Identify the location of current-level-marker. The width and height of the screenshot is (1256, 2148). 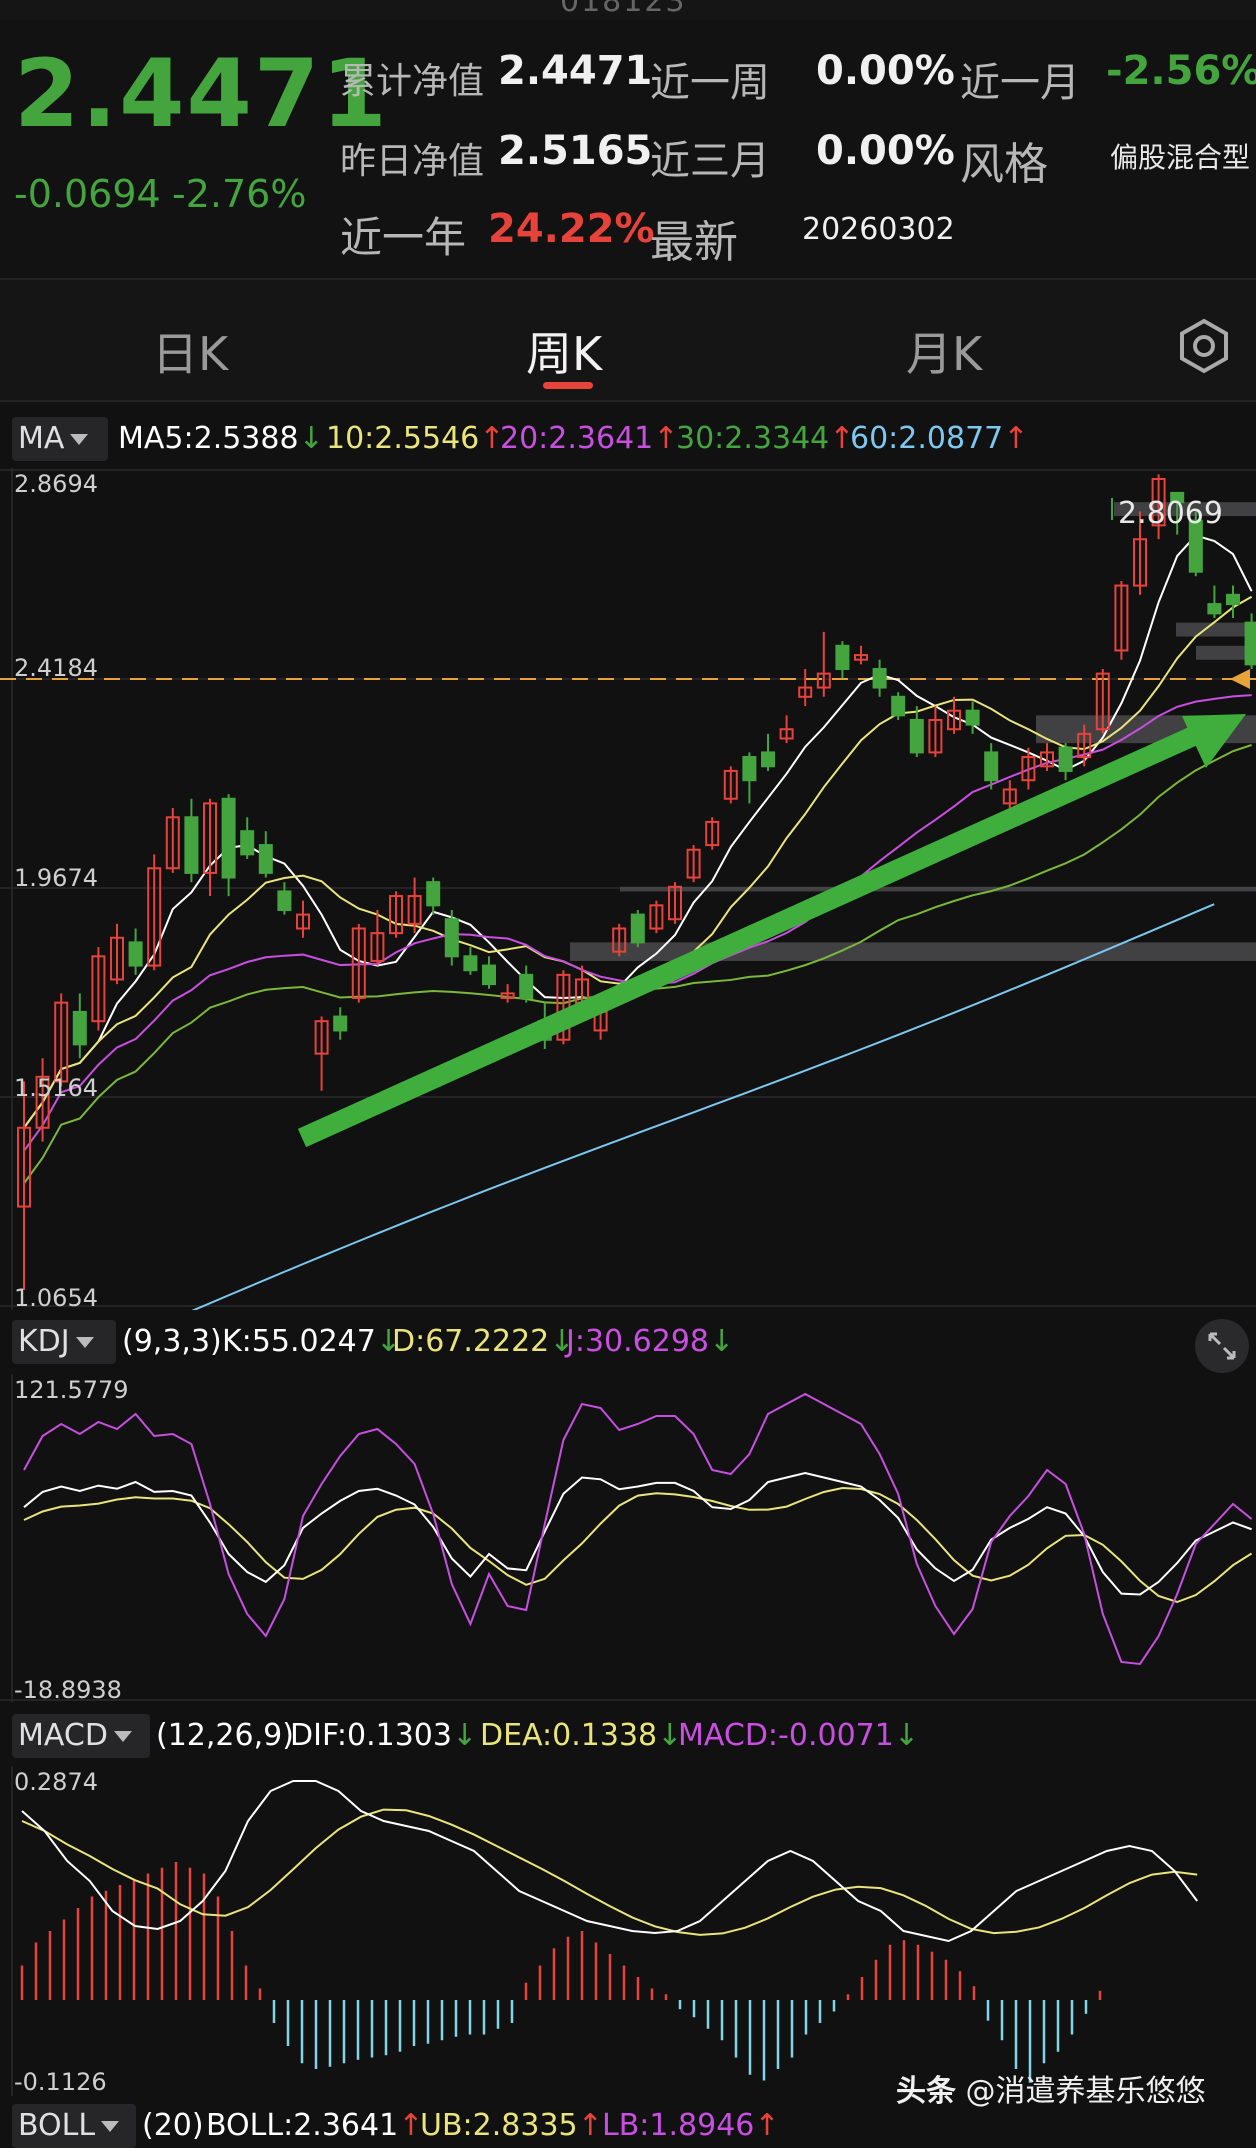
(1240, 679).